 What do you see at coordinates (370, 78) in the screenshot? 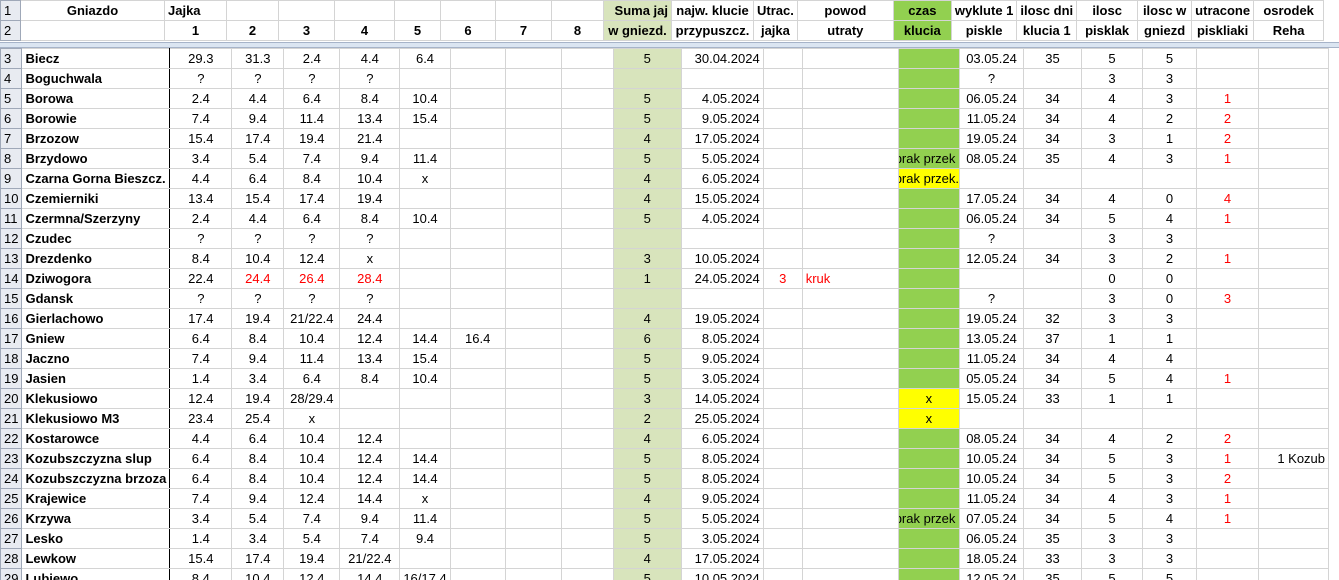
I see `egg-date-cell: ?` at bounding box center [370, 78].